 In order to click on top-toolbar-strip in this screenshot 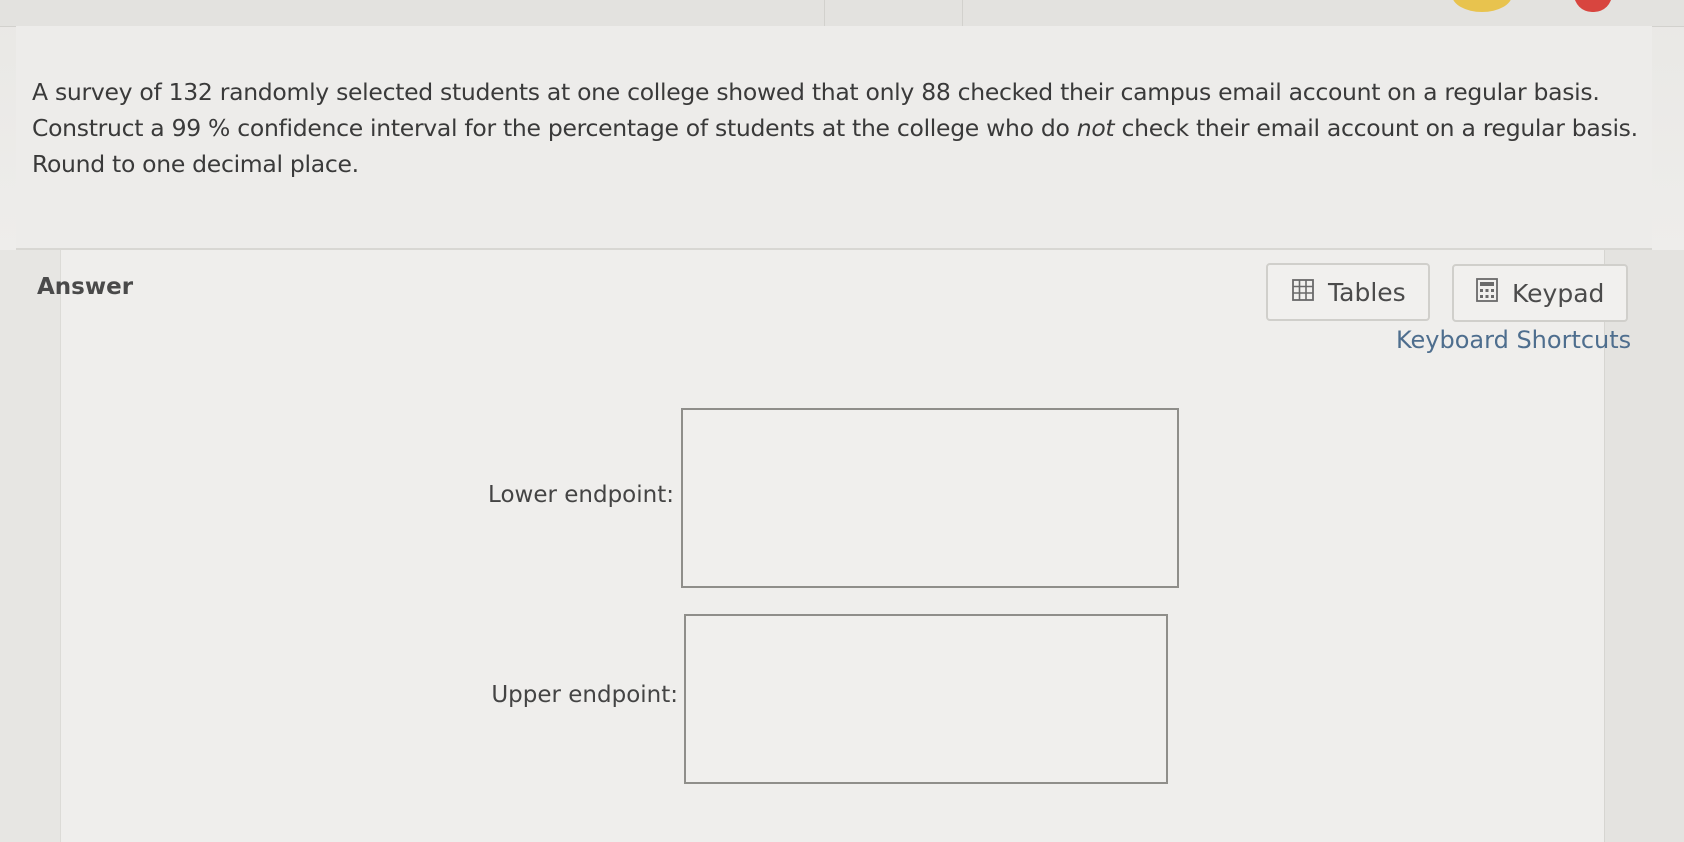, I will do `click(842, 13)`.